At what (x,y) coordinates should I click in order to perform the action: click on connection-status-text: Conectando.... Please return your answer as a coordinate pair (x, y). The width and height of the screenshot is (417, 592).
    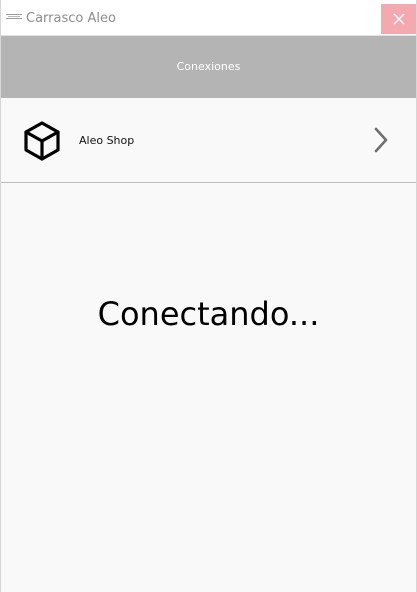
    Looking at the image, I should click on (208, 314).